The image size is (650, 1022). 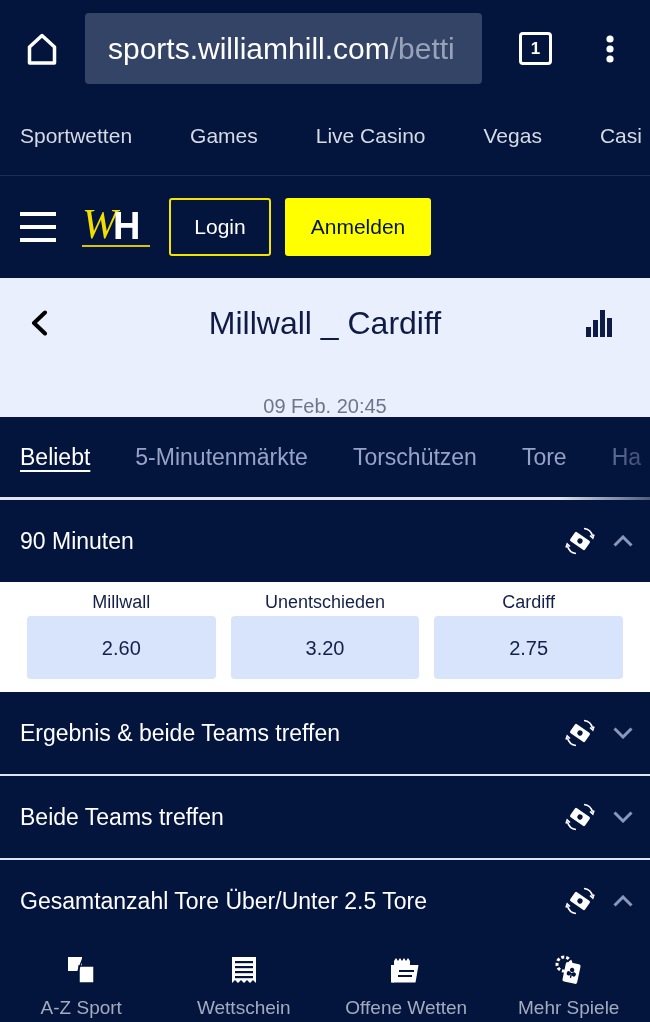 I want to click on nav-link: Sportwetten, so click(x=76, y=136).